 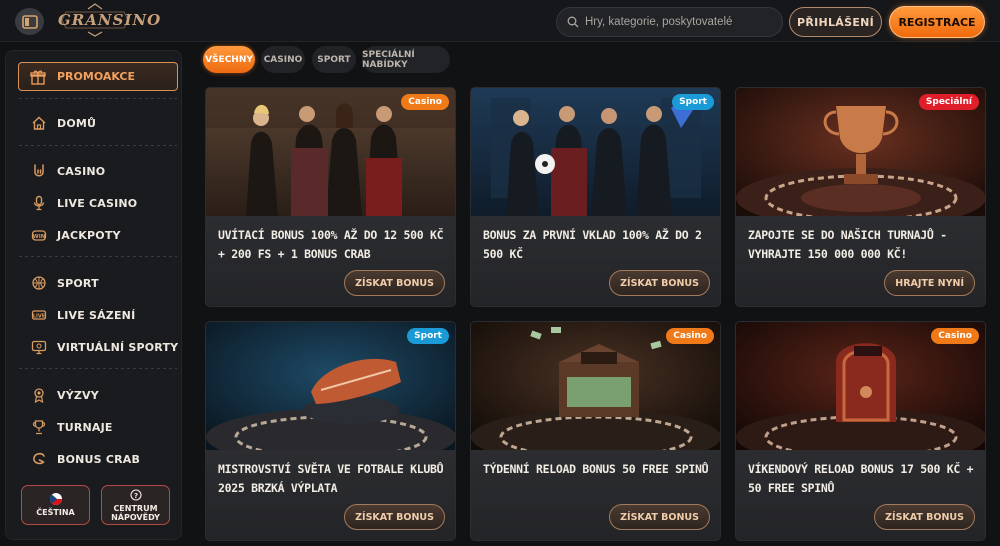 I want to click on promo-title: TÝDENNÍ RELOAD BONUS 50 FREE SPINŮ, so click(x=596, y=469).